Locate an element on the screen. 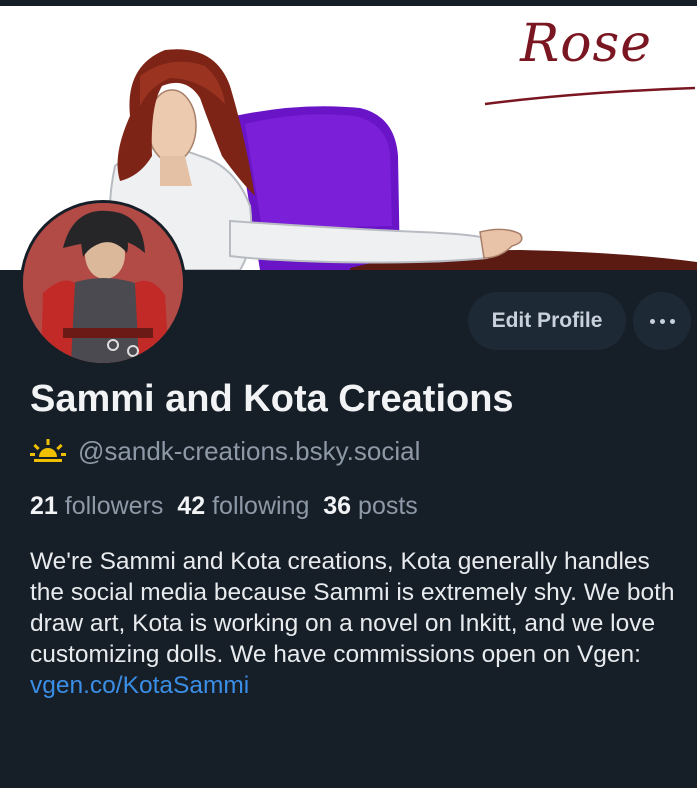  sun-icon is located at coordinates (48, 450).